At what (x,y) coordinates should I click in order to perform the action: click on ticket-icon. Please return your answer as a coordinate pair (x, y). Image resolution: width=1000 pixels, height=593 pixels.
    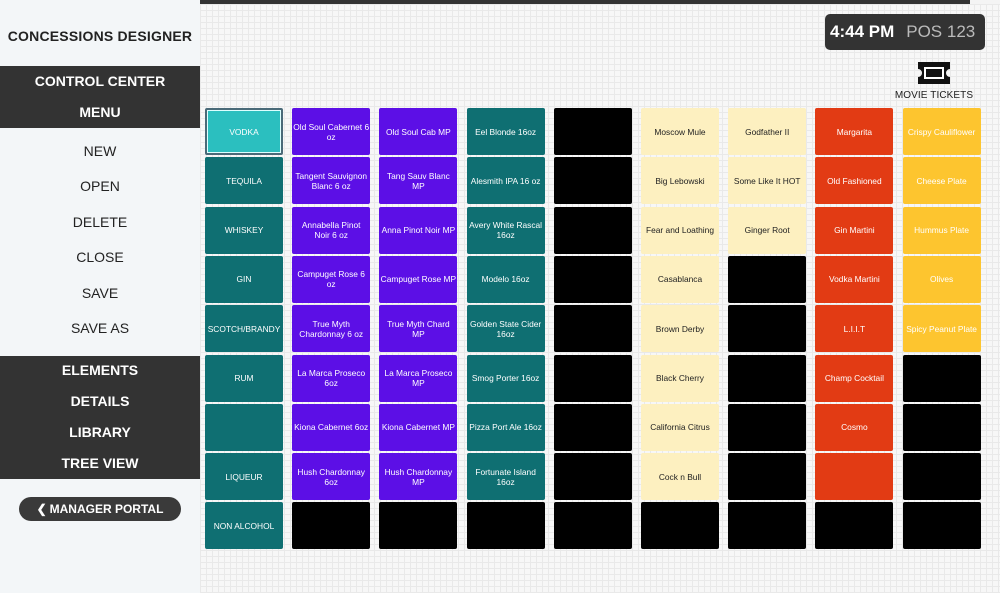
    Looking at the image, I should click on (934, 73).